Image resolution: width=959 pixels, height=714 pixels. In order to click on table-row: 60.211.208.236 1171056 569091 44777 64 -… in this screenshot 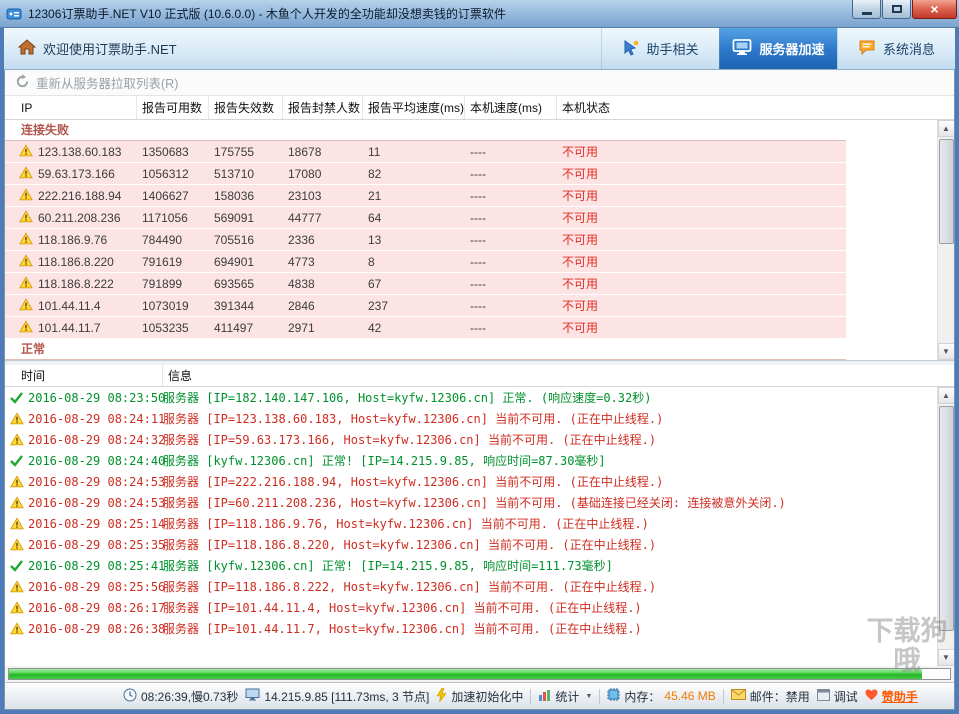, I will do `click(425, 218)`.